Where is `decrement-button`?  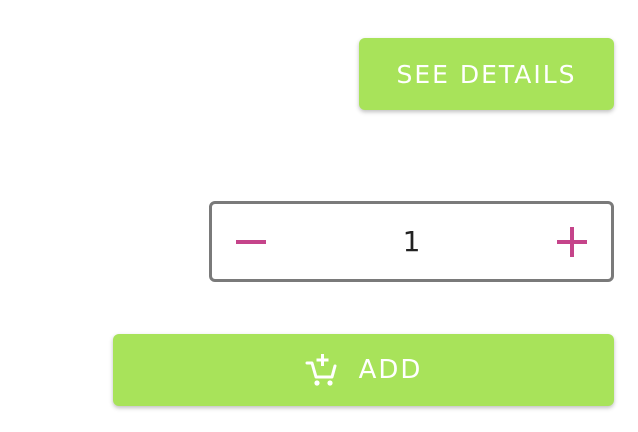 decrement-button is located at coordinates (251, 241).